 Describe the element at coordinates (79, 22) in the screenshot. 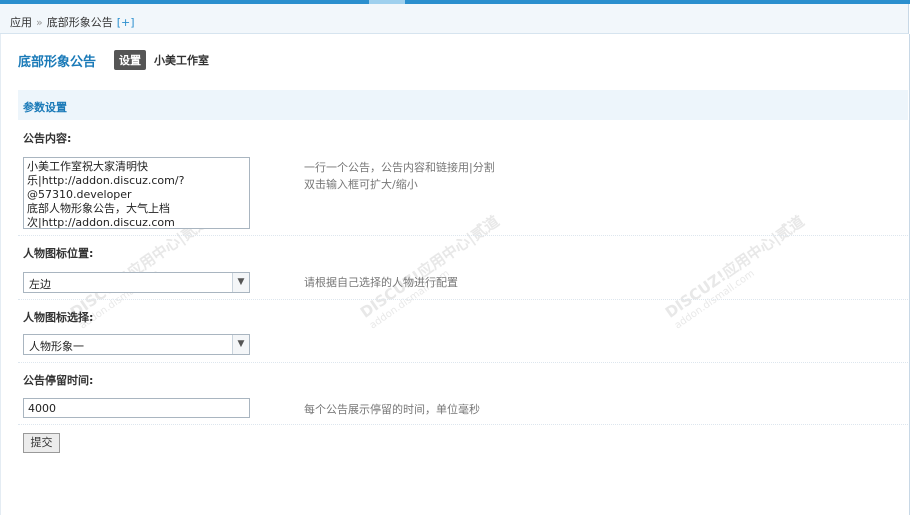

I see `breadcrumb-current: 底部形象公告` at that location.